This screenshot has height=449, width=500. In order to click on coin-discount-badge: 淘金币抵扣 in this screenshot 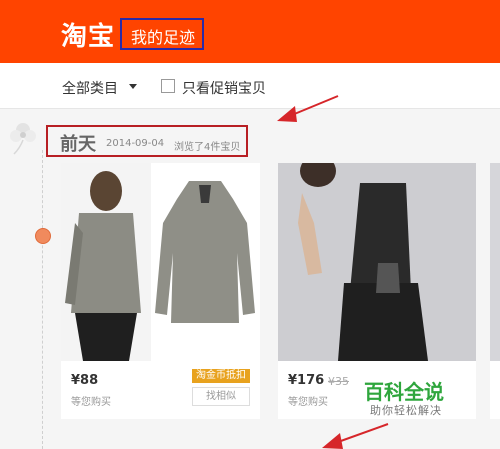, I will do `click(221, 376)`.